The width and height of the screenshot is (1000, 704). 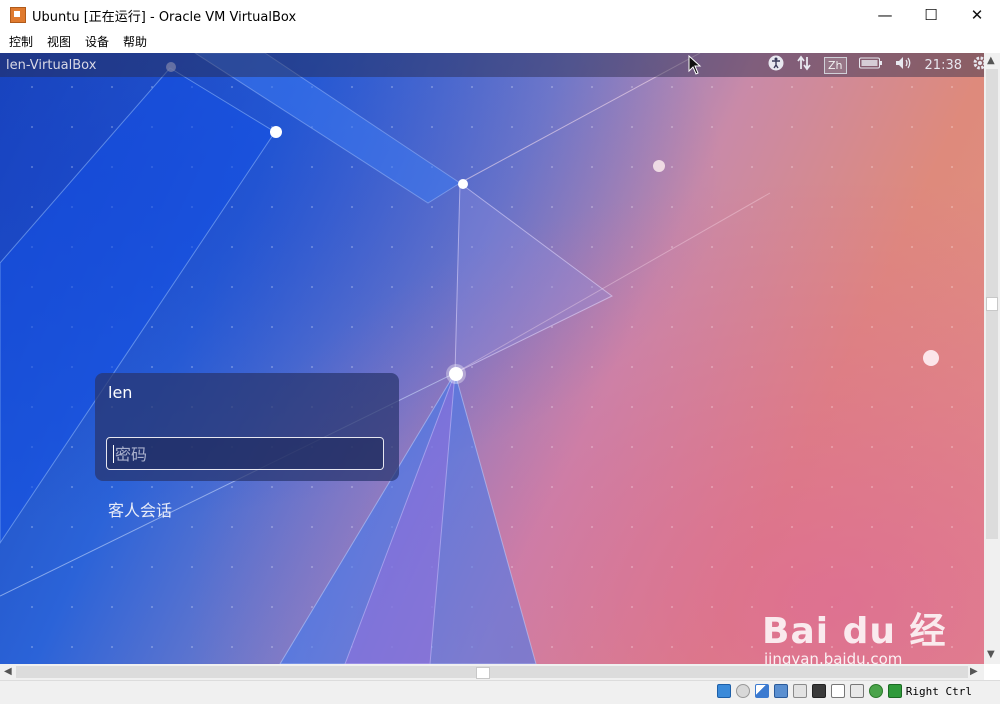 I want to click on scroll-down-arrow-icon: ▼, so click(x=991, y=654).